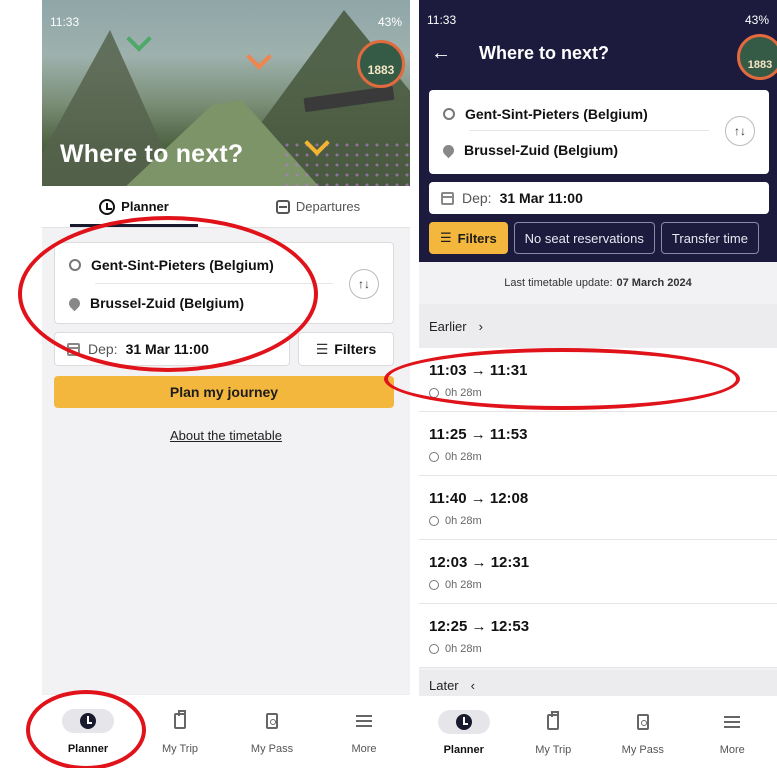  Describe the element at coordinates (642, 750) in the screenshot. I see `nav-my-pass-label: My Pass` at that location.